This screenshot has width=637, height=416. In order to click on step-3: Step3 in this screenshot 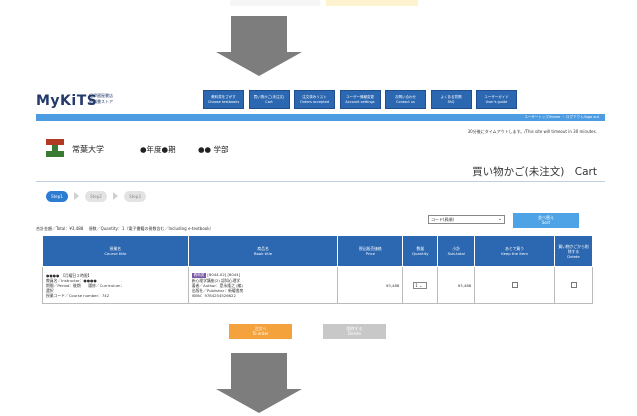, I will do `click(135, 196)`.